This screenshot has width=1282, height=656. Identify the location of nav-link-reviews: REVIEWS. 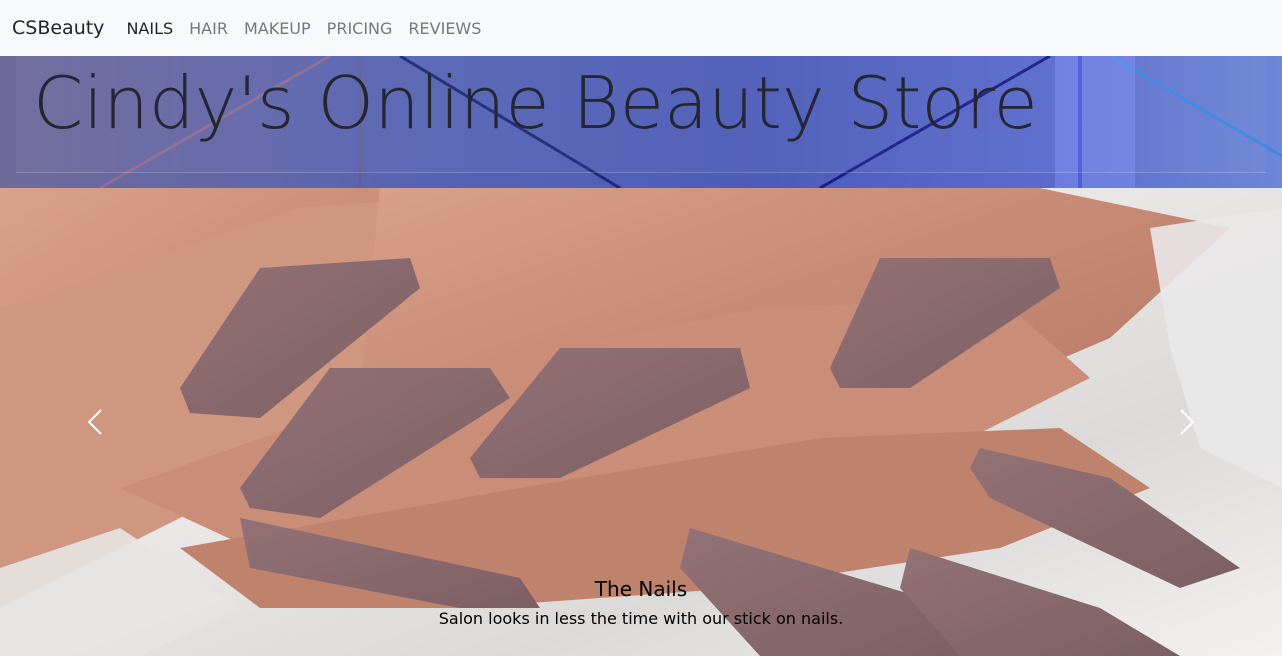
(444, 28).